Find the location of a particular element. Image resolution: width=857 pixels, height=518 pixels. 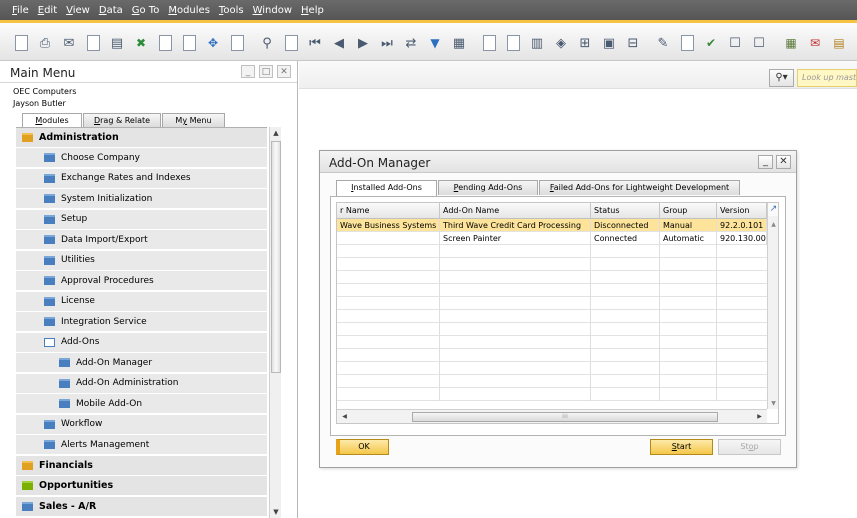

excel-icon: ✖ is located at coordinates (141, 43).